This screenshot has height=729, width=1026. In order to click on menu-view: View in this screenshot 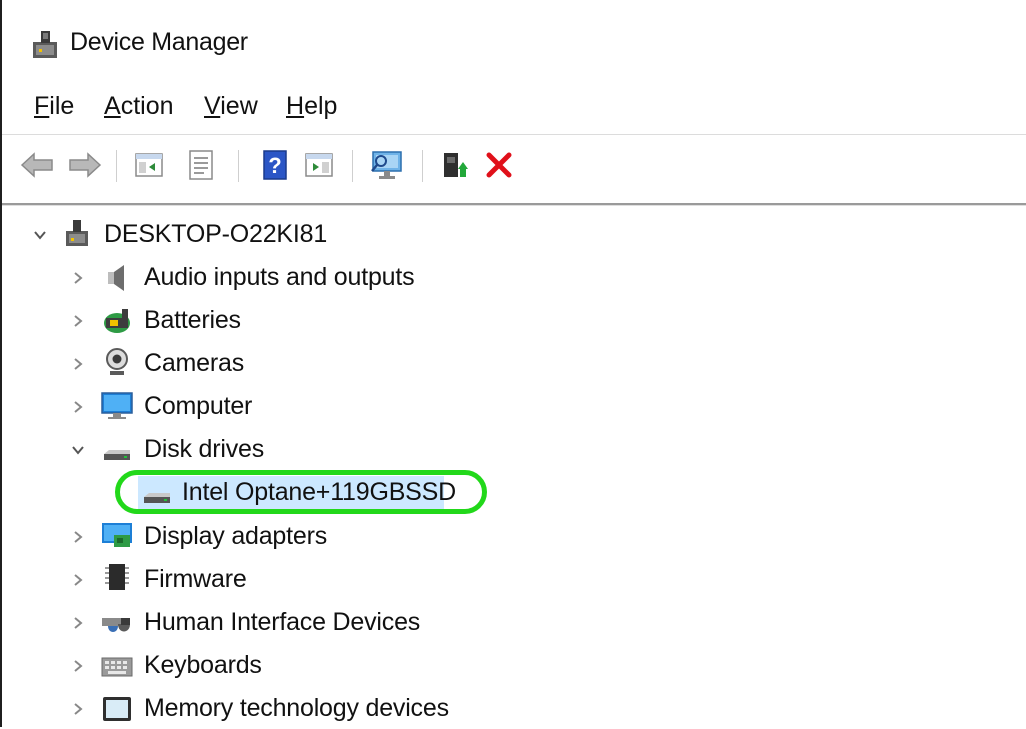, I will do `click(231, 106)`.